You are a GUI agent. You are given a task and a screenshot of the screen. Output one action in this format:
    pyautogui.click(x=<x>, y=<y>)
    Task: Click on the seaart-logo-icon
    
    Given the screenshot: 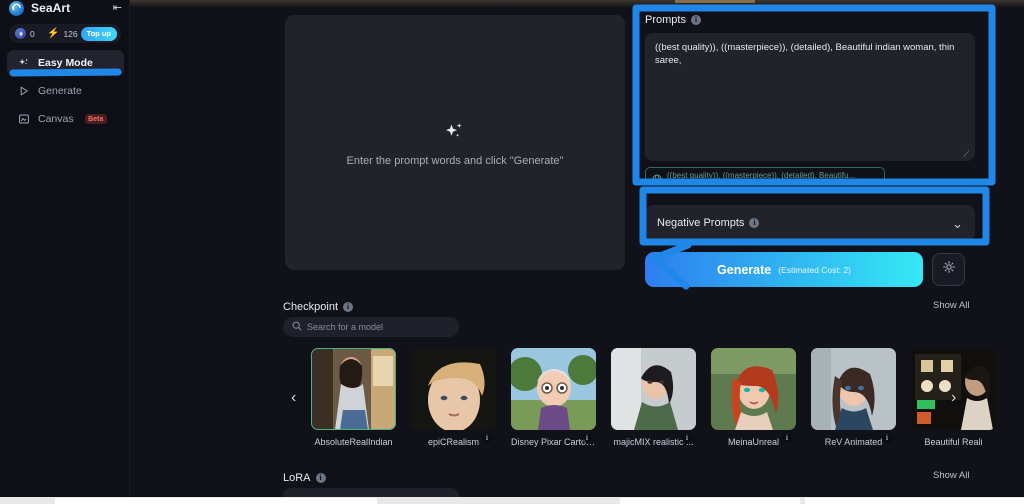 What is the action you would take?
    pyautogui.click(x=16, y=8)
    